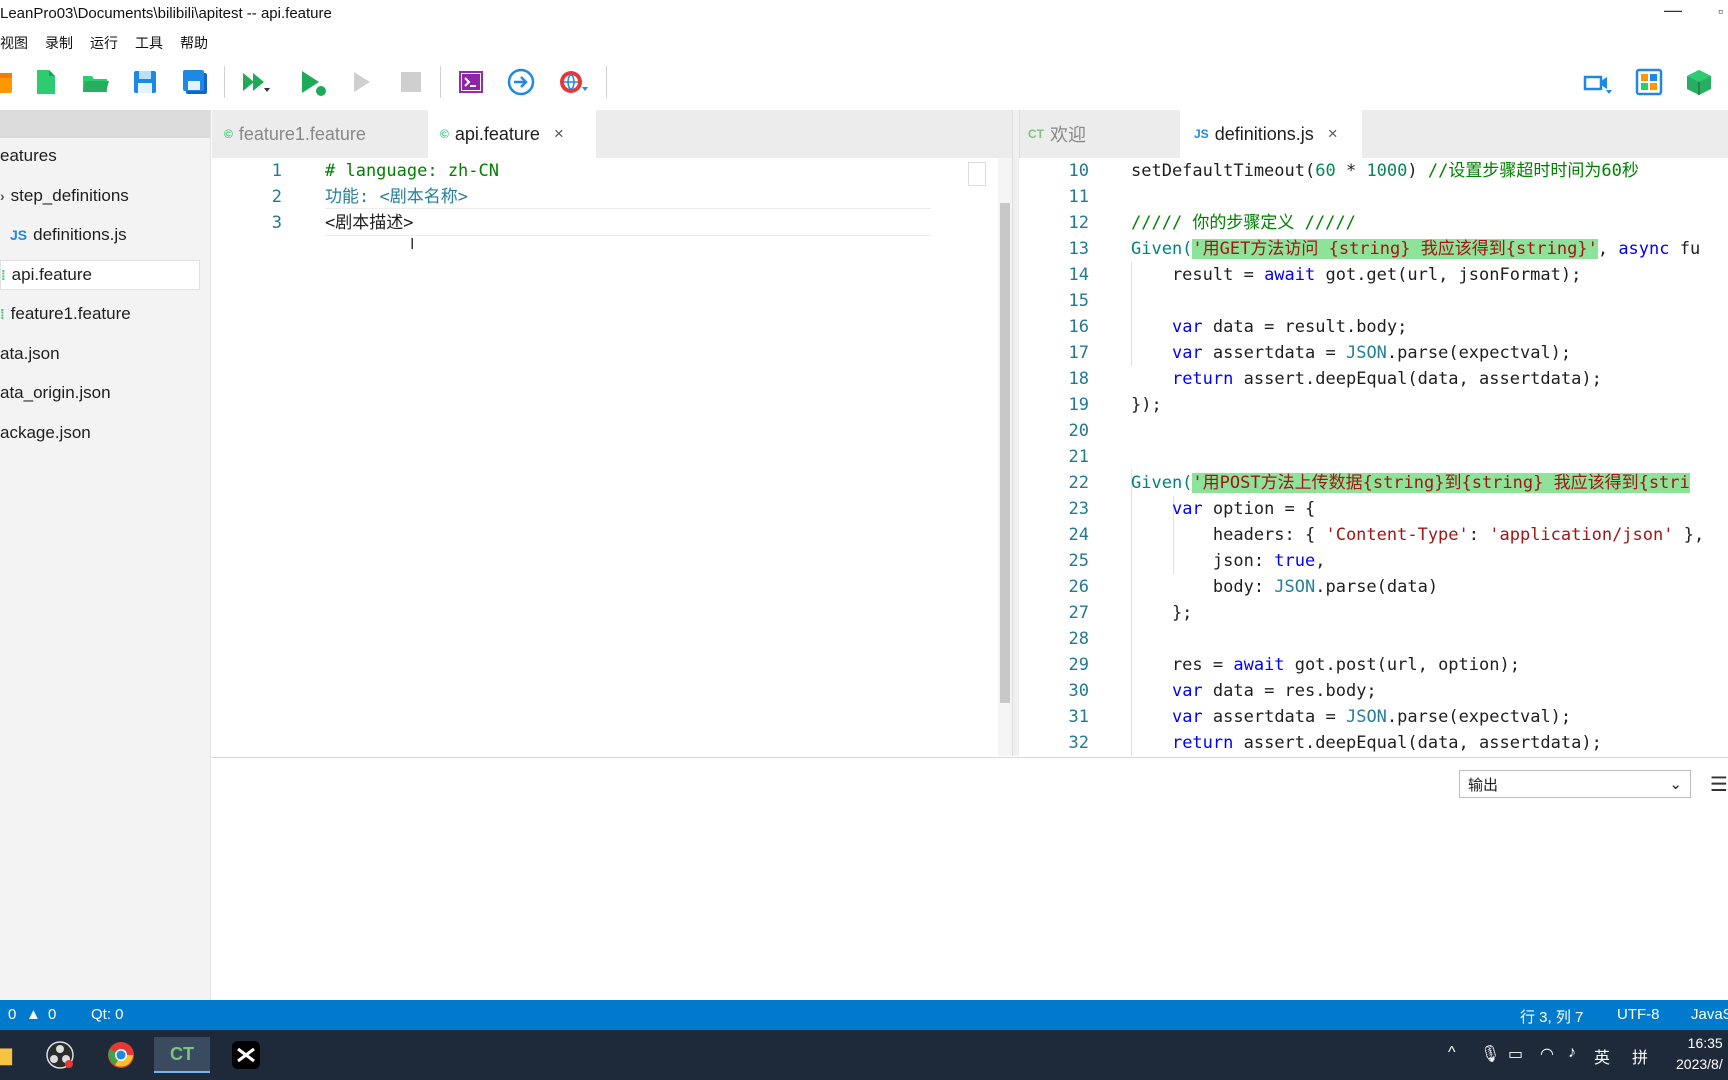 This screenshot has height=1080, width=1728. Describe the element at coordinates (362, 82) in the screenshot. I see `play-icon` at that location.